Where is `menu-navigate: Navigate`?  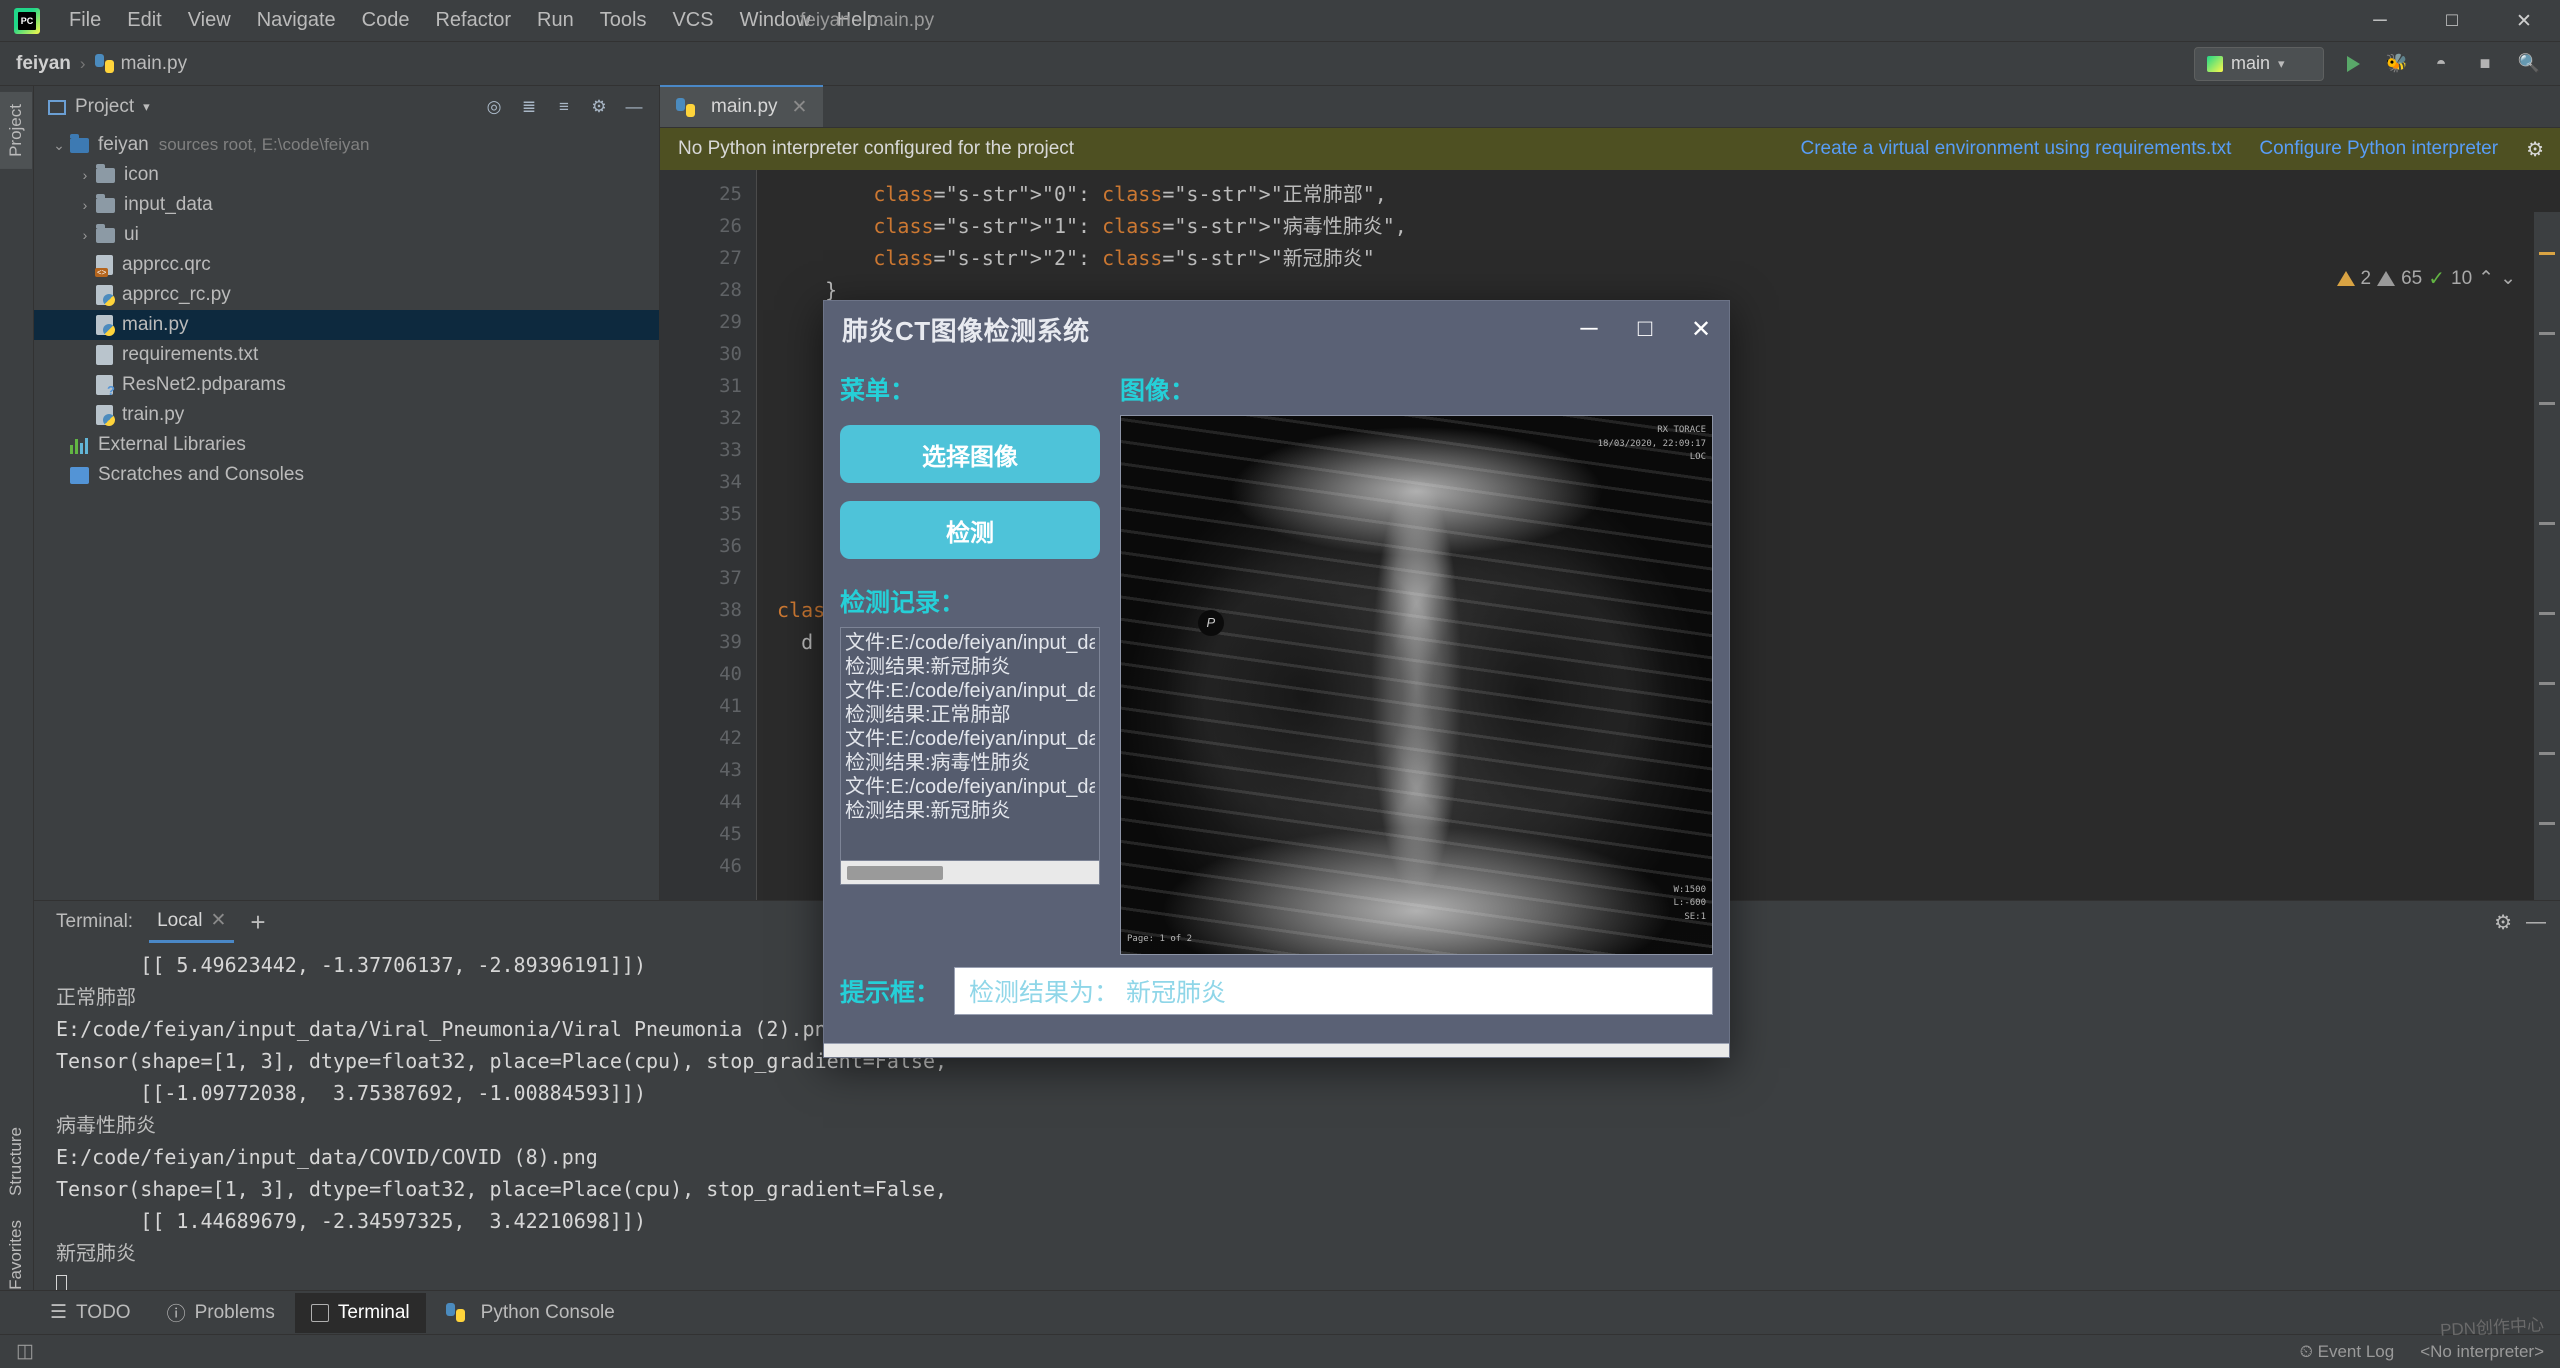
menu-navigate: Navigate is located at coordinates (296, 20).